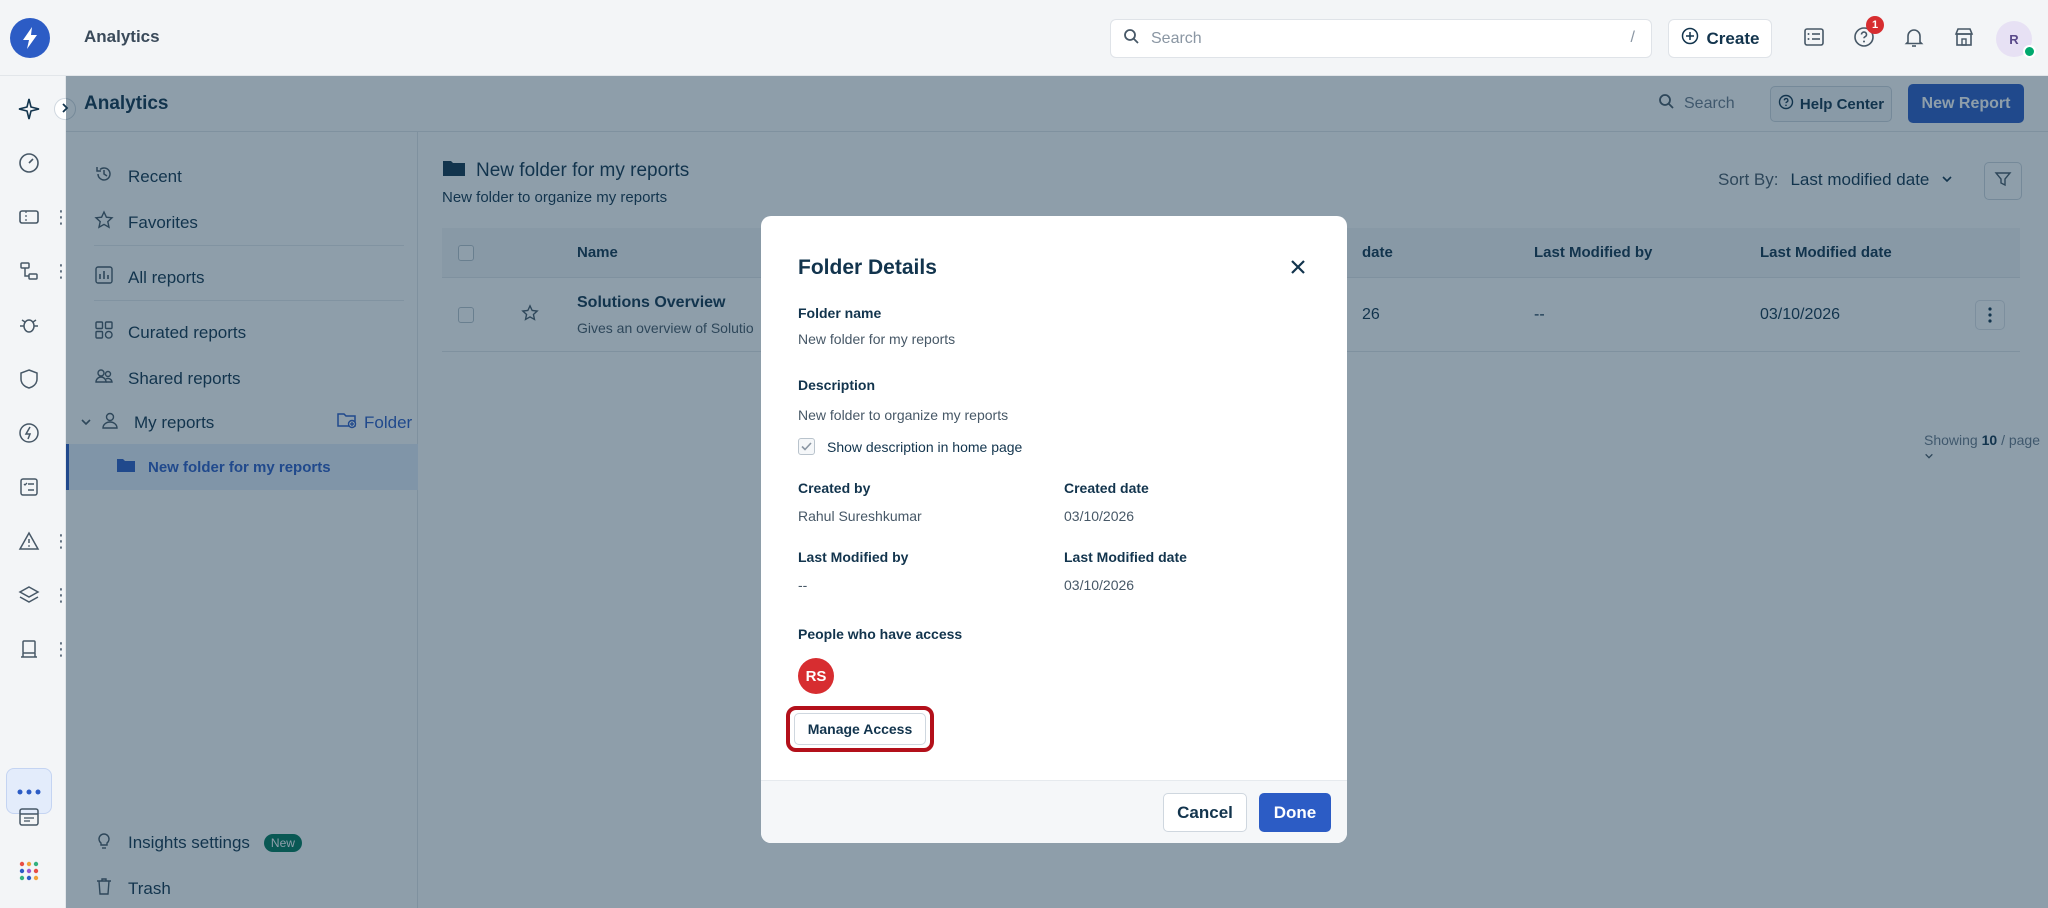 The width and height of the screenshot is (2048, 908). What do you see at coordinates (924, 447) in the screenshot?
I see `show-description-label: Show description in home page` at bounding box center [924, 447].